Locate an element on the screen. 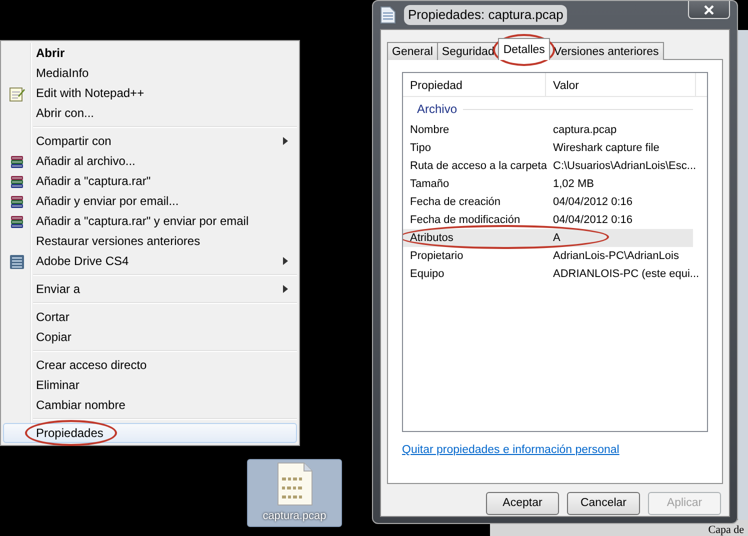 The height and width of the screenshot is (536, 748). tab: Seguridad is located at coordinates (468, 51).